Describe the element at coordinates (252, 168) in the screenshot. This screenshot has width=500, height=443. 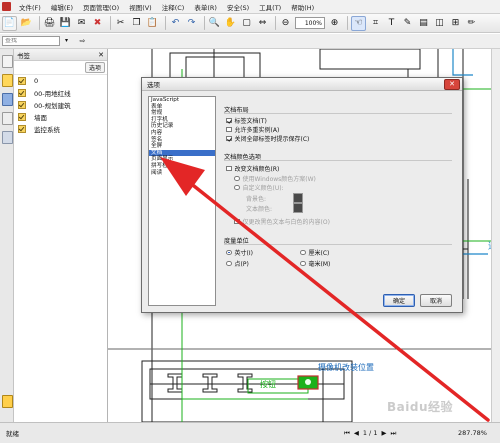
I see `option-change-doc-color: 改变文档颜色(R)` at that location.